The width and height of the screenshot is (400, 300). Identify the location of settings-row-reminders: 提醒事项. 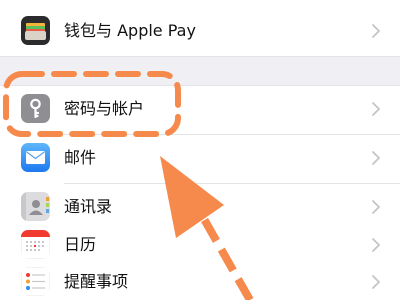
(200, 279).